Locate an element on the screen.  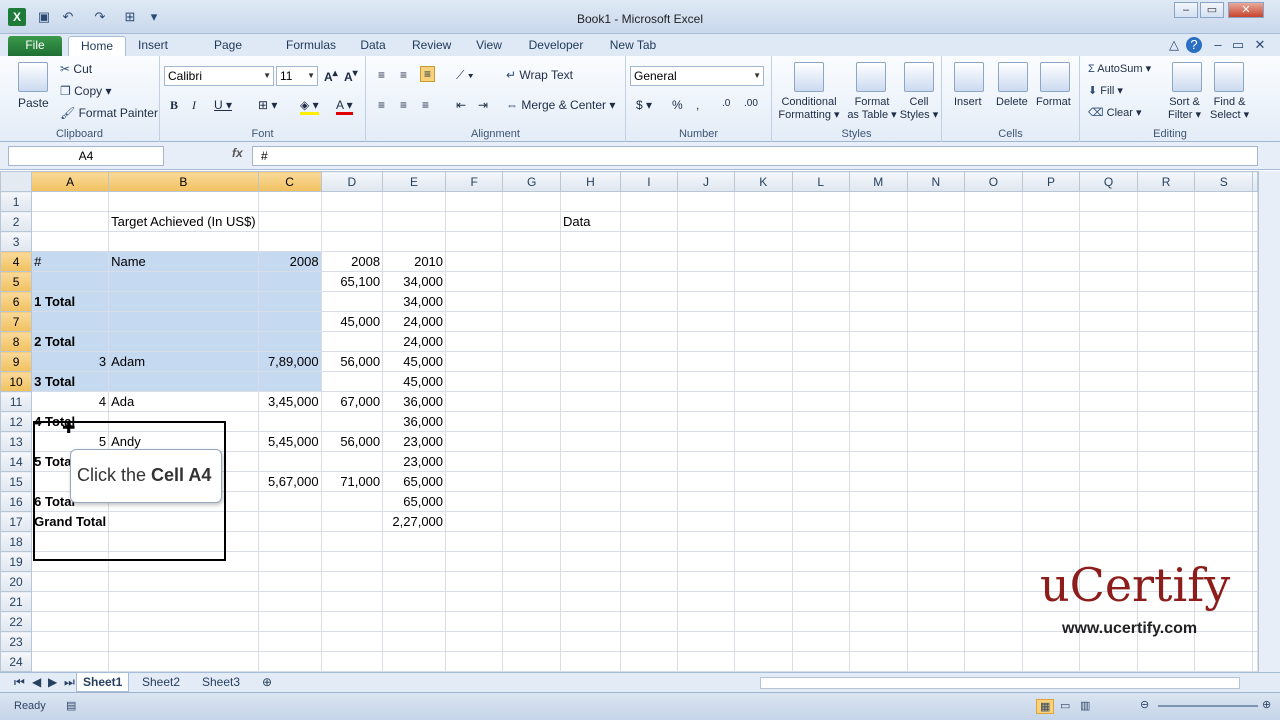
format-as-table-button: Format as Table ▾ is located at coordinates (872, 109).